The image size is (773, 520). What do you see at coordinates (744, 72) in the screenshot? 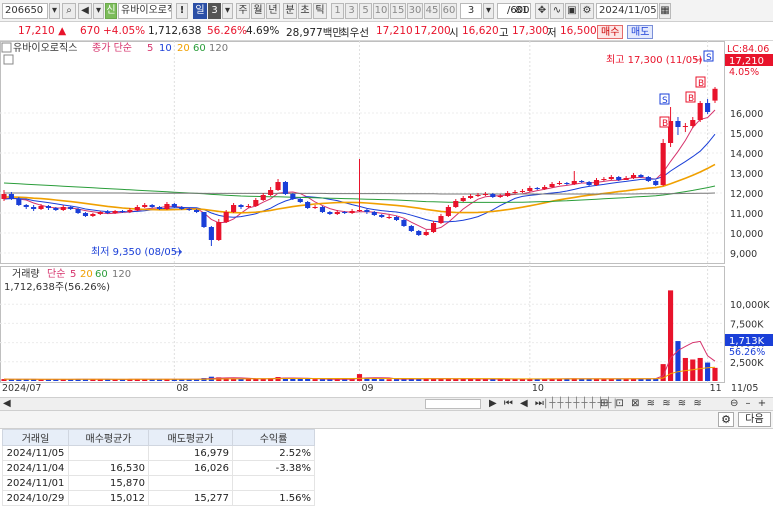
I see `last-pct-label: 4.05%` at bounding box center [744, 72].